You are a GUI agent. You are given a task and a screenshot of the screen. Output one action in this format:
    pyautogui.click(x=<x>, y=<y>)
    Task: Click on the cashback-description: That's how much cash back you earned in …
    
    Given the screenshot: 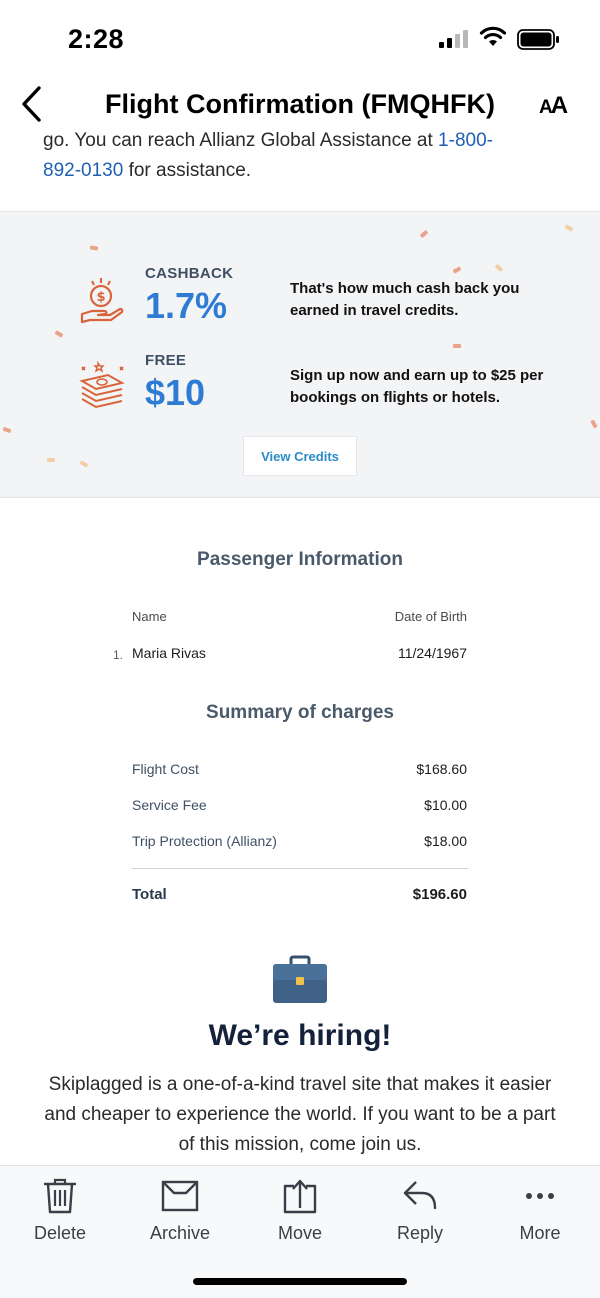 What is the action you would take?
    pyautogui.click(x=405, y=299)
    